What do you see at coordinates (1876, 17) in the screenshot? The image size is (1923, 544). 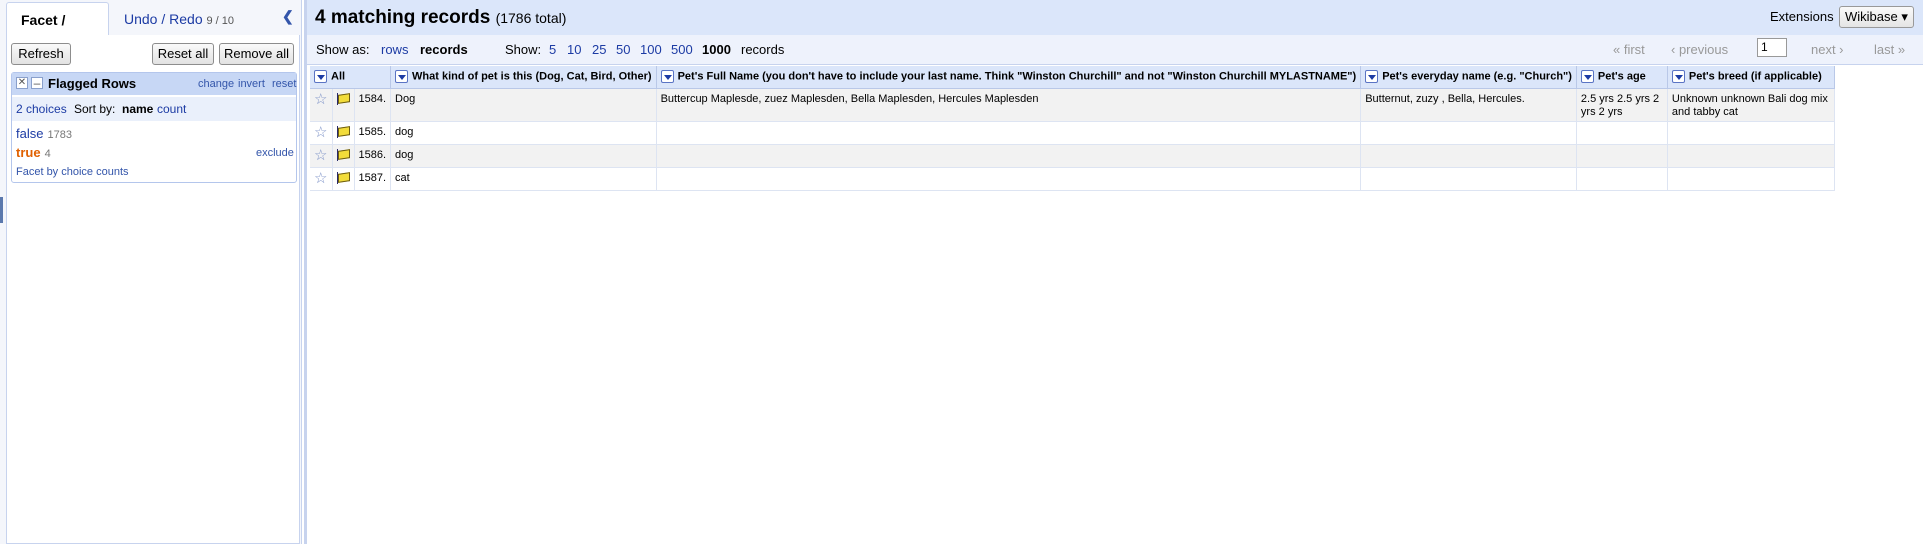 I see `wikibase-extension-button: Wikibase ▾` at bounding box center [1876, 17].